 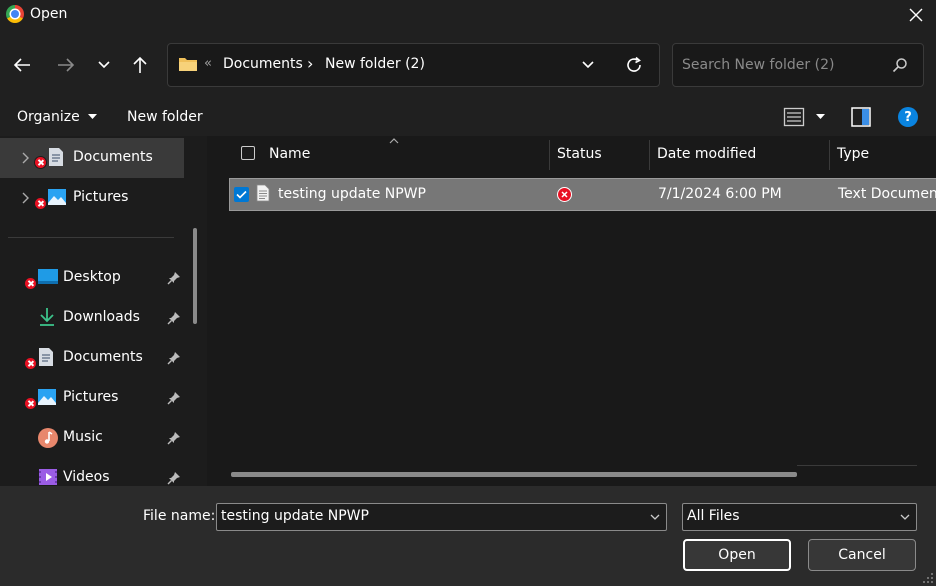 I want to click on date-modified-cell: 7/1/2024 6:00 PM, so click(x=720, y=194).